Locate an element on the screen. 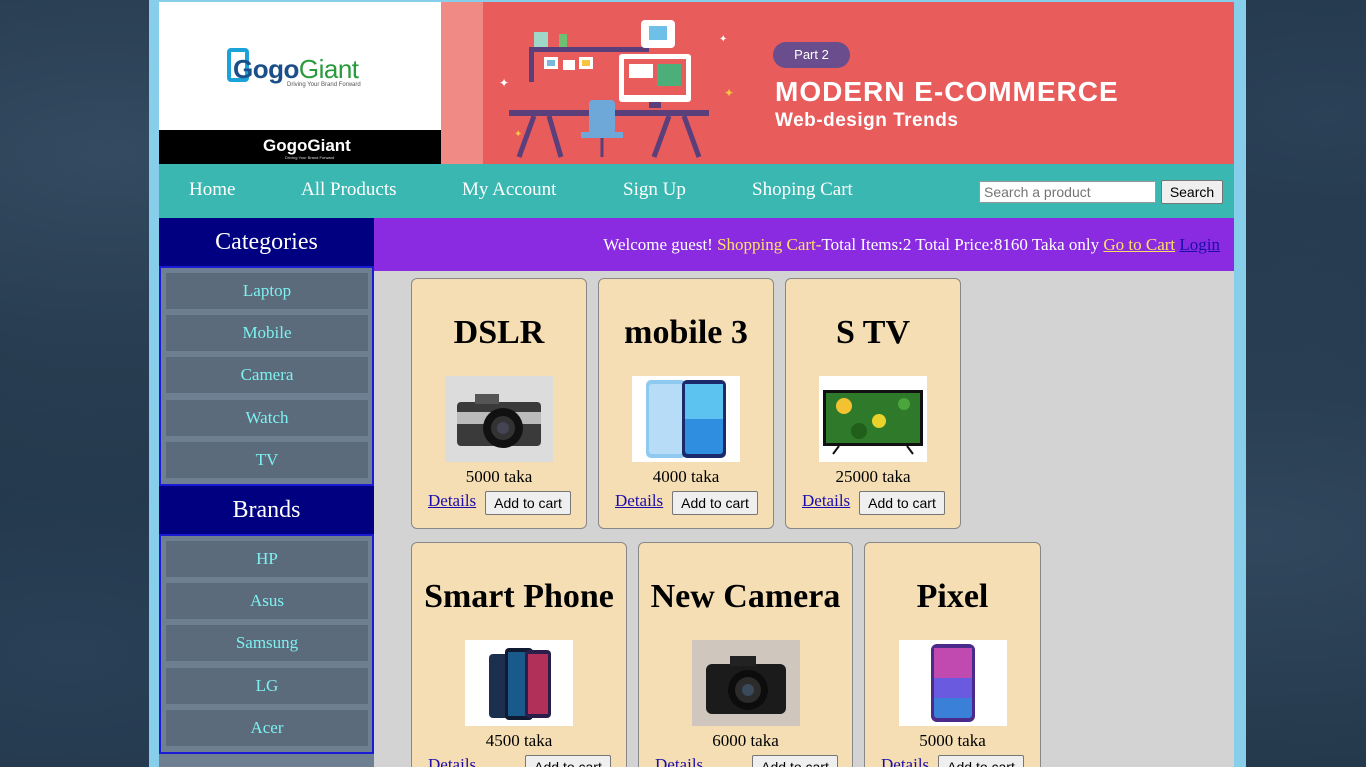 This screenshot has width=1366, height=767. product-price: 4000 taka is located at coordinates (686, 476).